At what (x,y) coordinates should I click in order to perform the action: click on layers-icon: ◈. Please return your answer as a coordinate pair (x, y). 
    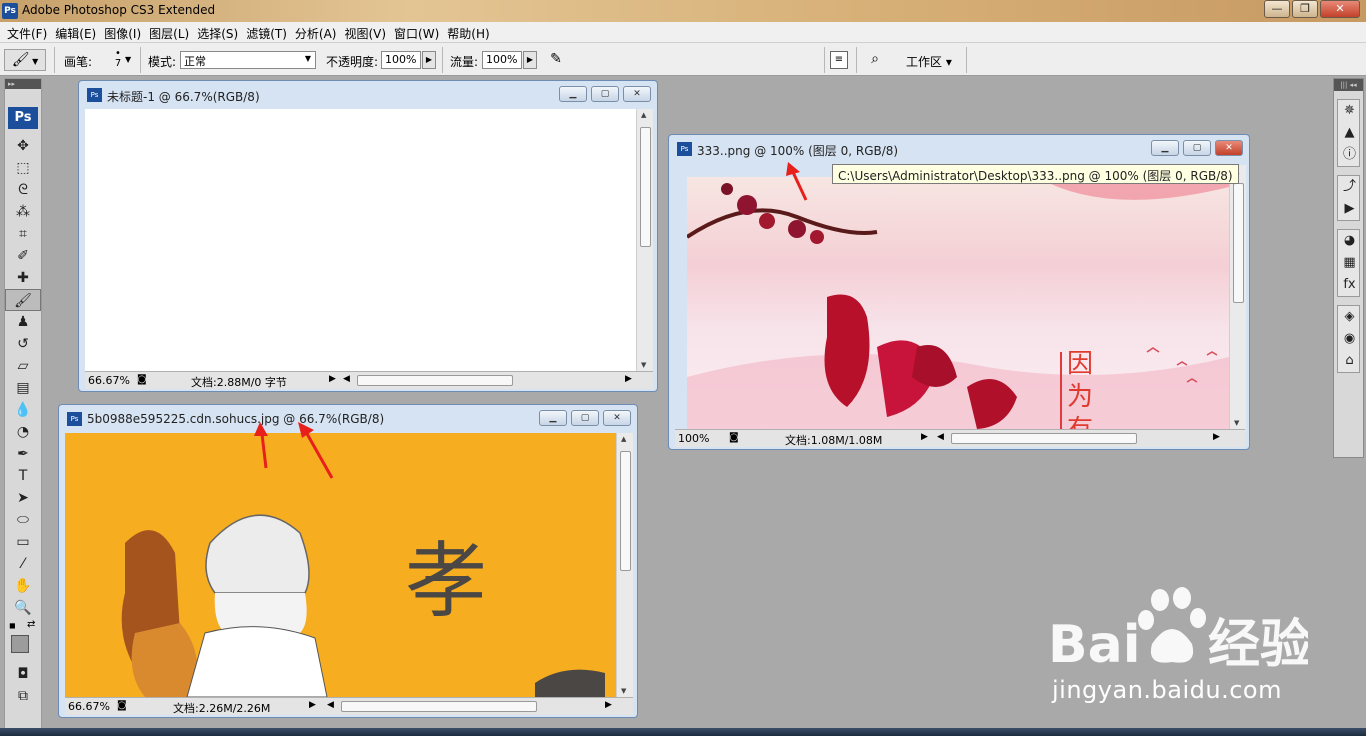
    Looking at the image, I should click on (1349, 317).